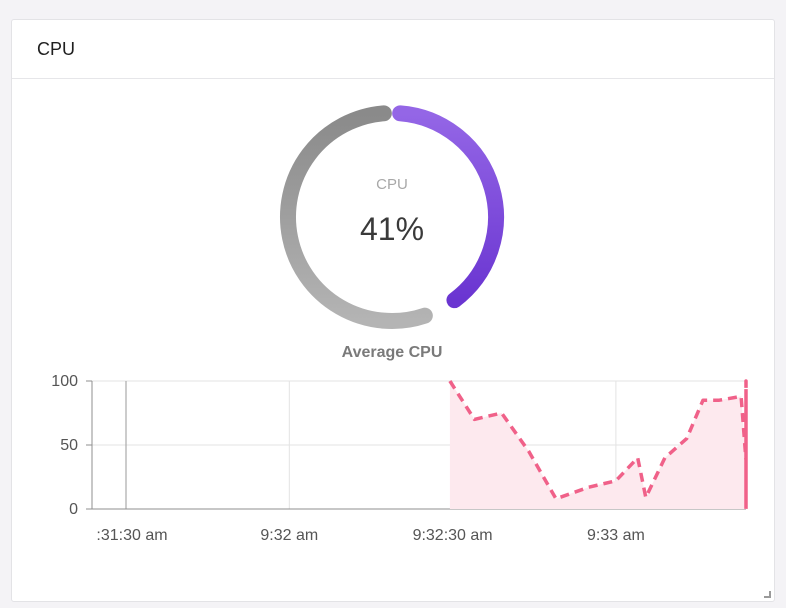  Describe the element at coordinates (453, 535) in the screenshot. I see `x-tick-label: 9:32:30 am` at that location.